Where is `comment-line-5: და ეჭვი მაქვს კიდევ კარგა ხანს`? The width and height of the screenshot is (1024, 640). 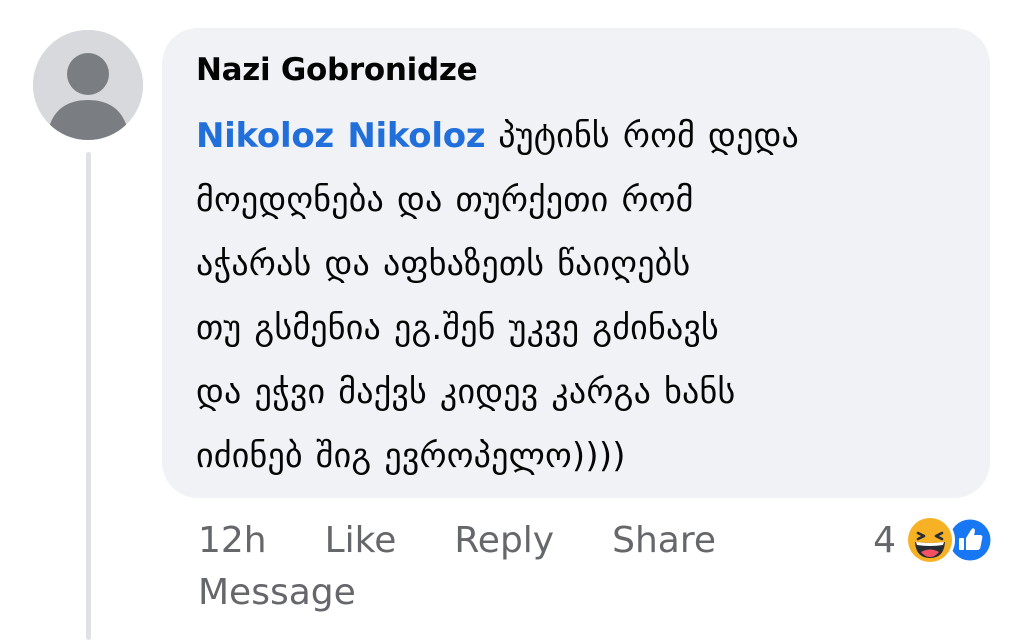 comment-line-5: და ეჭვი მაქვს კიდევ კარგა ხანს is located at coordinates (466, 392).